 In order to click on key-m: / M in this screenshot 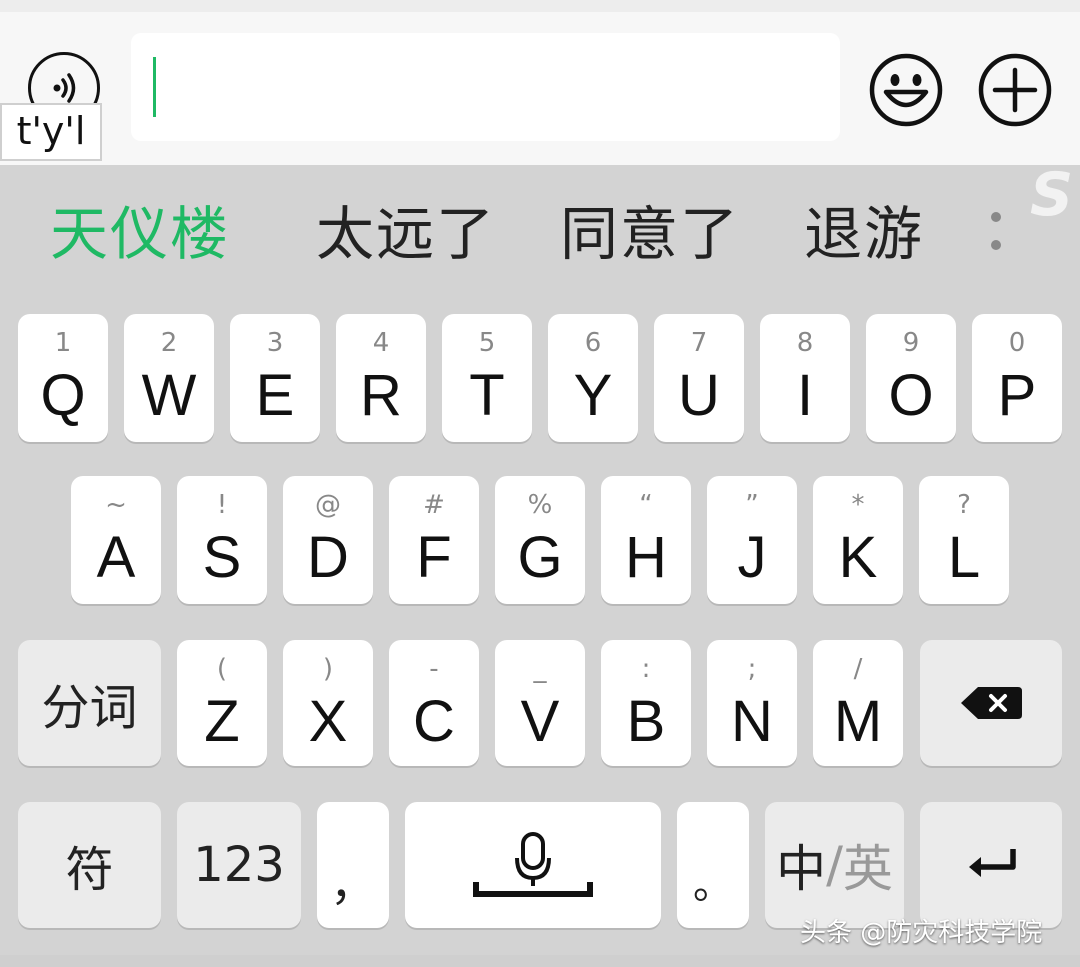, I will do `click(858, 703)`.